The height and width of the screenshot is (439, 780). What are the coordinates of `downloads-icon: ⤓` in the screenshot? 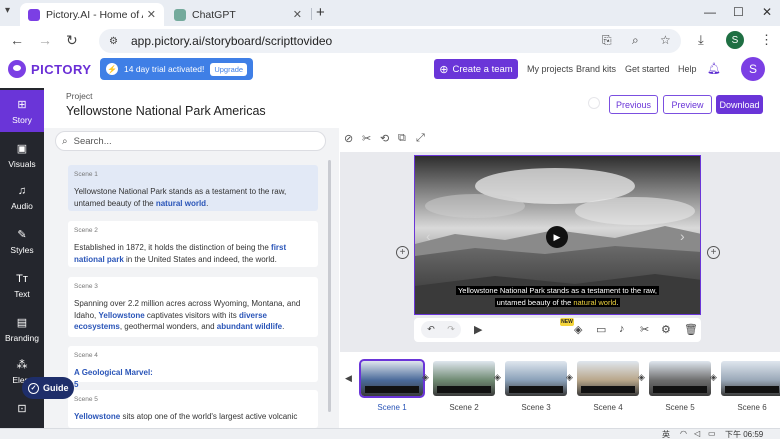 It's located at (701, 40).